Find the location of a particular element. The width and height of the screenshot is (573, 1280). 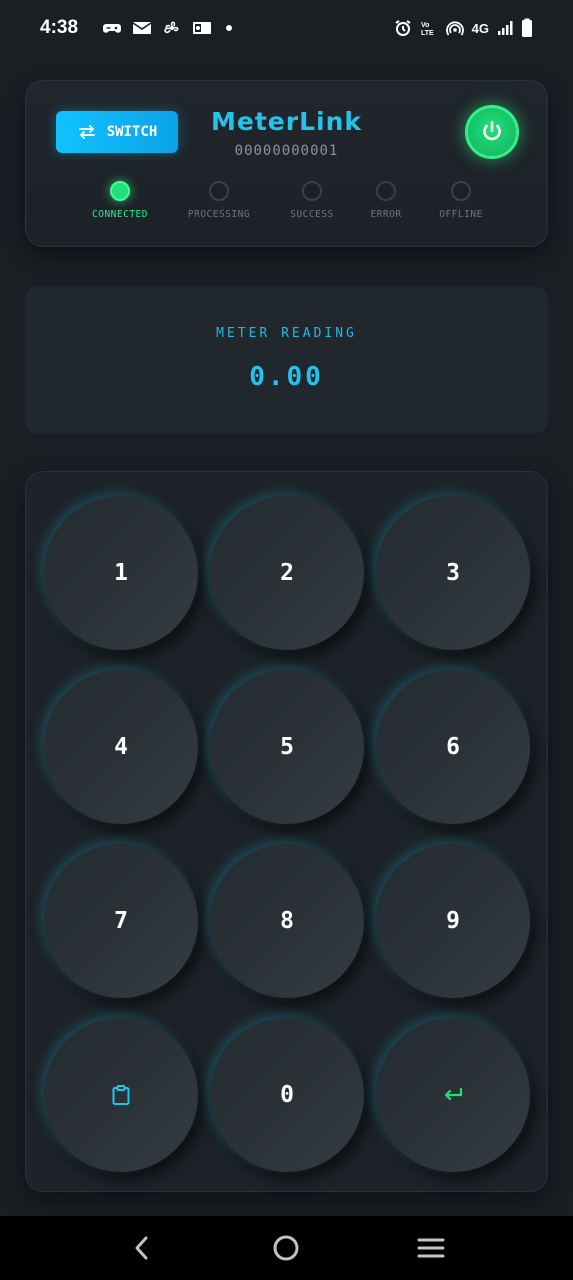

status-time: 4:38 is located at coordinates (59, 27).